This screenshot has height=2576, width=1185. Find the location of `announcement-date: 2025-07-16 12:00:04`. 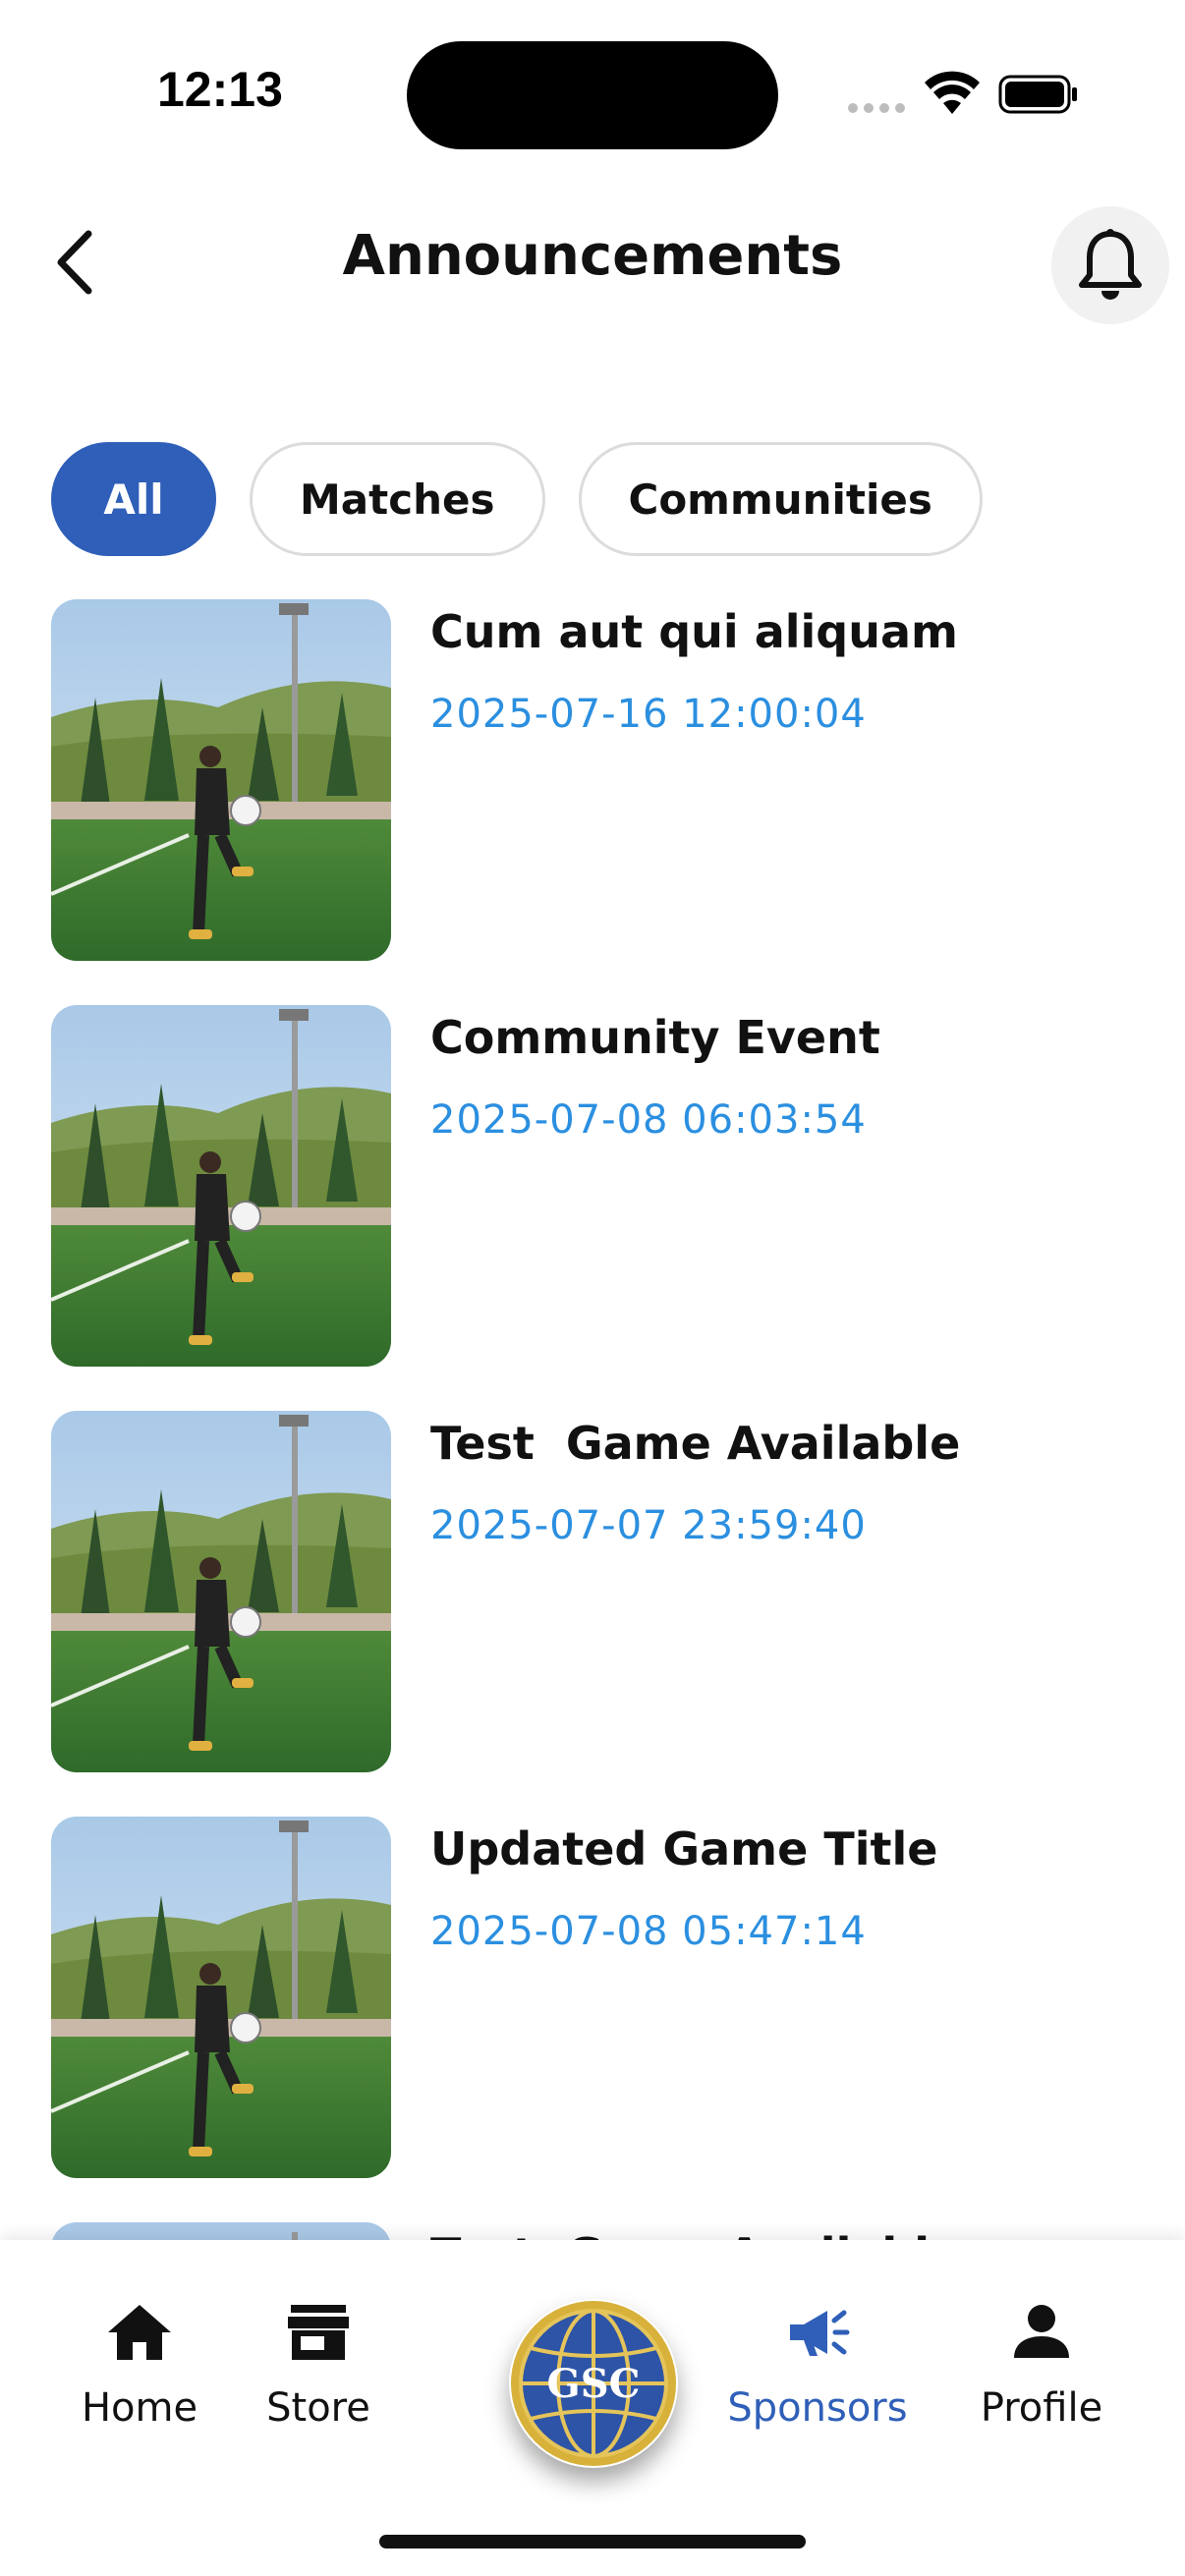

announcement-date: 2025-07-16 12:00:04 is located at coordinates (649, 714).